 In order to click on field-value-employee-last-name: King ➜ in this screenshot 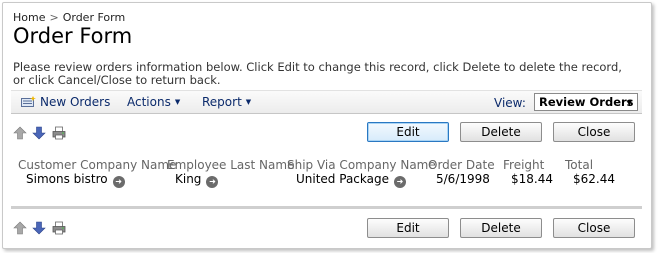, I will do `click(197, 180)`.